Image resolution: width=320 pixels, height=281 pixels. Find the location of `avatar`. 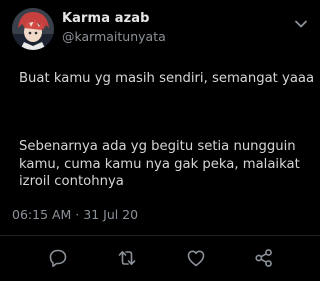

avatar is located at coordinates (33, 29).